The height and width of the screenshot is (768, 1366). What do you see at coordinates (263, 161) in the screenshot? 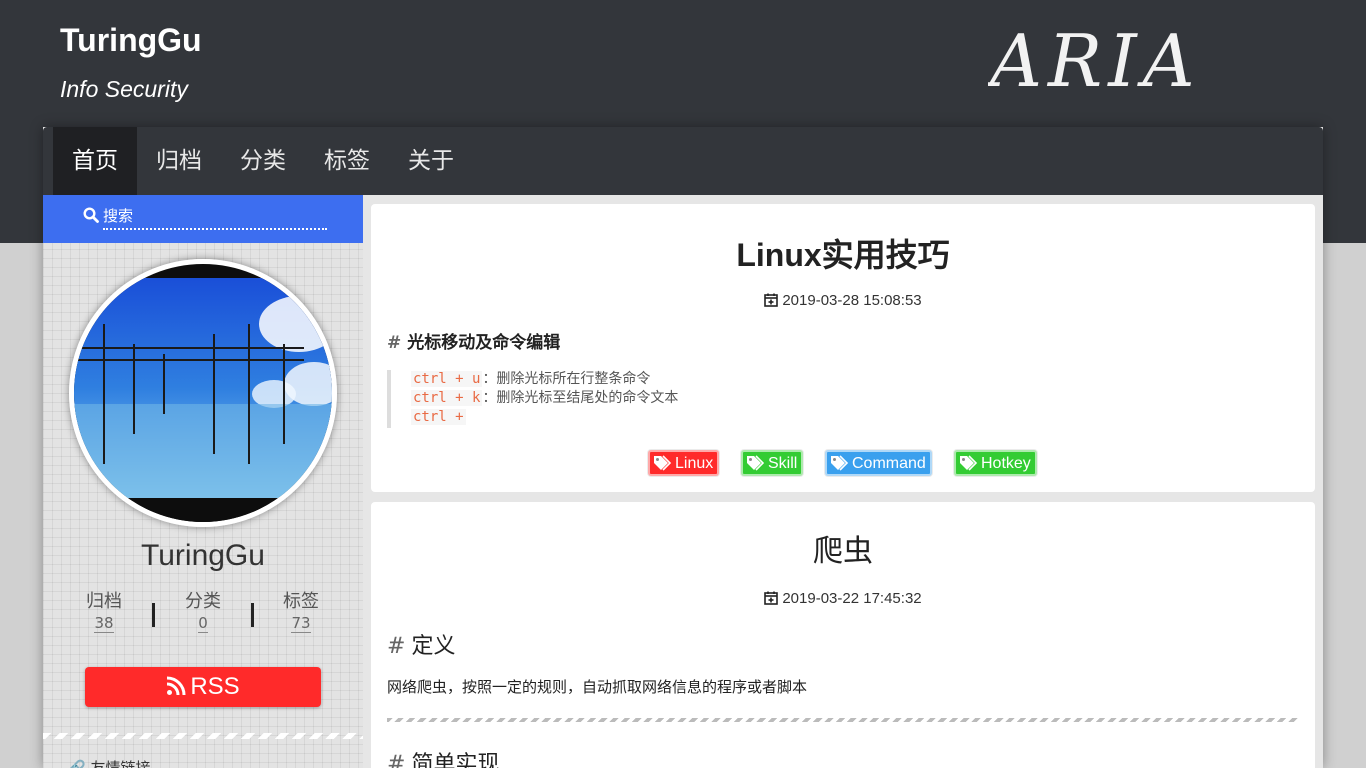
I see `nav-categories: 分类` at bounding box center [263, 161].